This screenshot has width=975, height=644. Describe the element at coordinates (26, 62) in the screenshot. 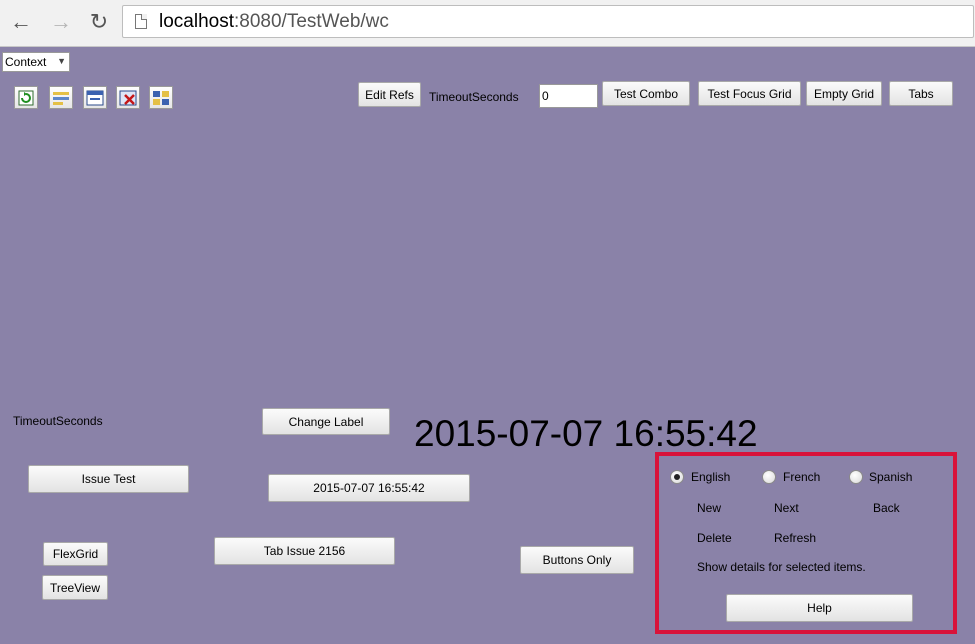

I see `context-label: Context` at that location.